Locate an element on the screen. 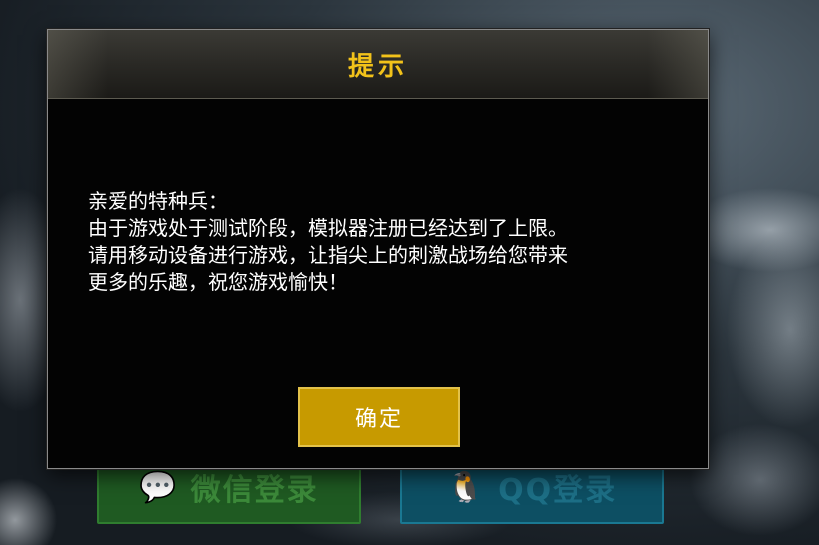 This screenshot has height=545, width=819. wechat-icon: 💬 is located at coordinates (159, 487).